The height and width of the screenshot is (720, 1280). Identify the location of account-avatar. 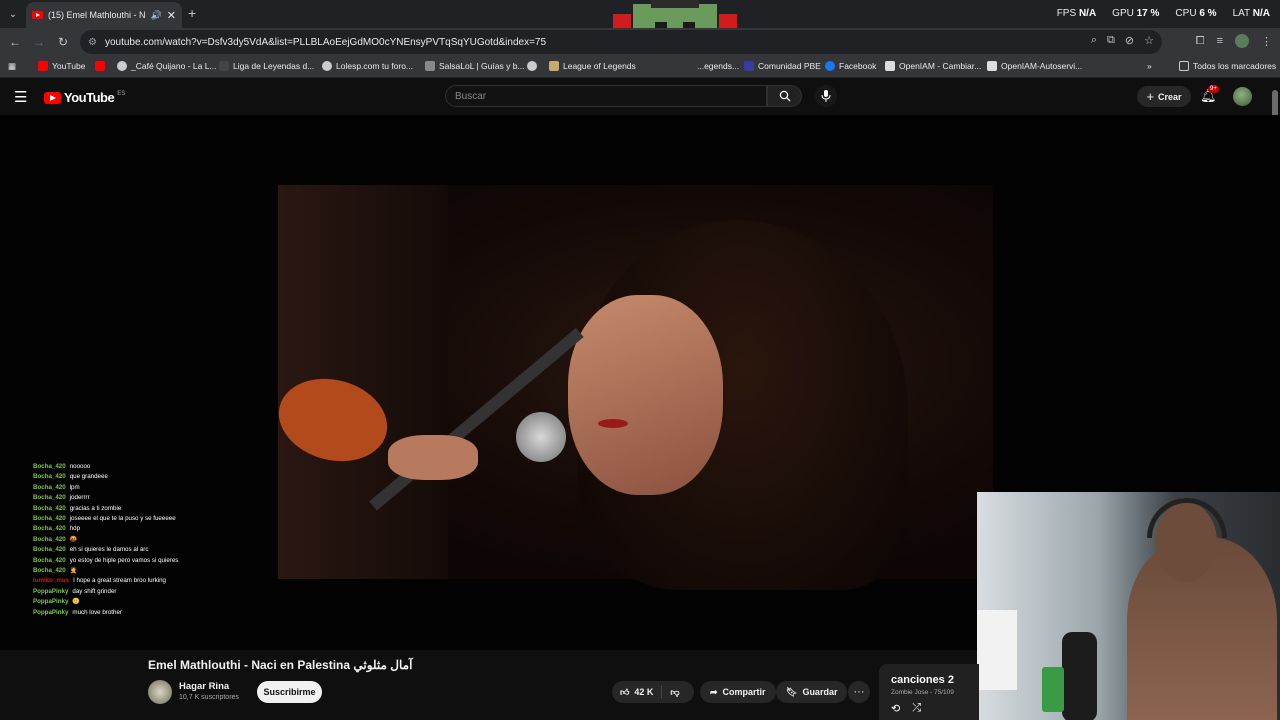
(1242, 96).